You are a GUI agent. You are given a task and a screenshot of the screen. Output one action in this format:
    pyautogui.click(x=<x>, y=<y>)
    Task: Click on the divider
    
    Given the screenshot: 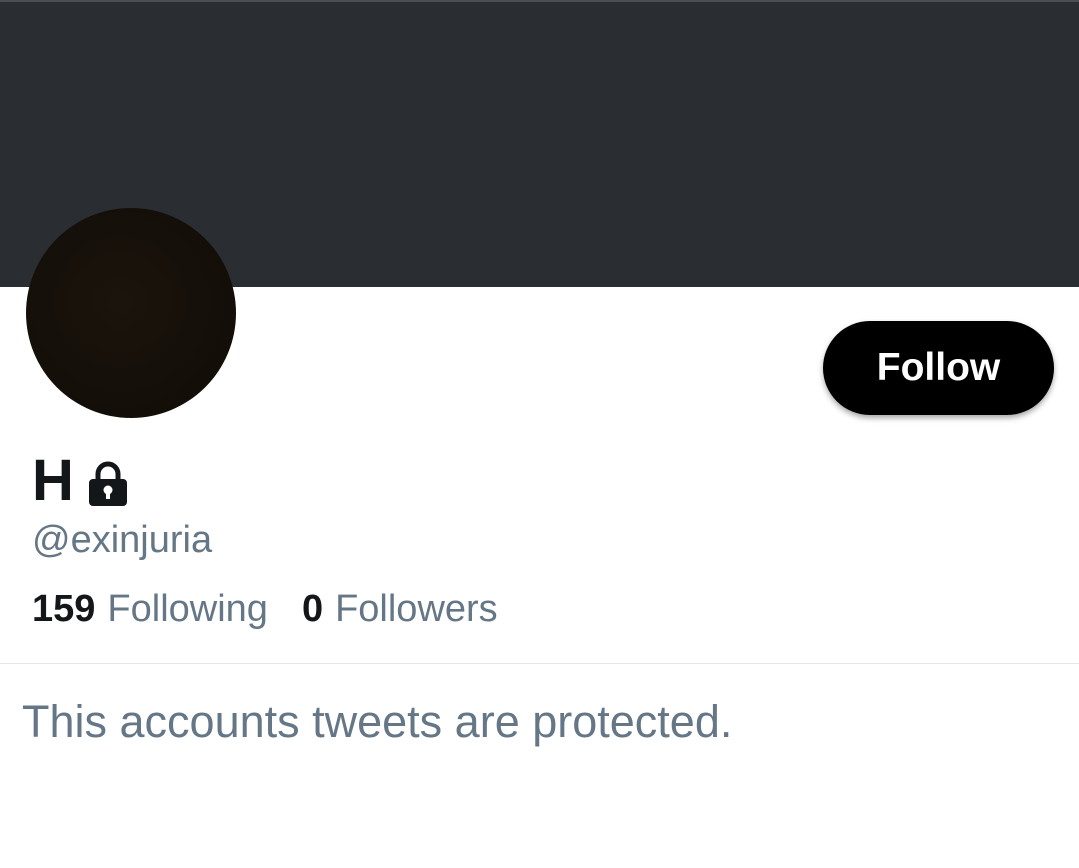 What is the action you would take?
    pyautogui.click(x=539, y=663)
    